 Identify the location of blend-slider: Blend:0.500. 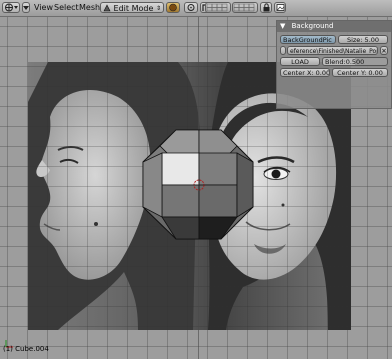
(355, 61).